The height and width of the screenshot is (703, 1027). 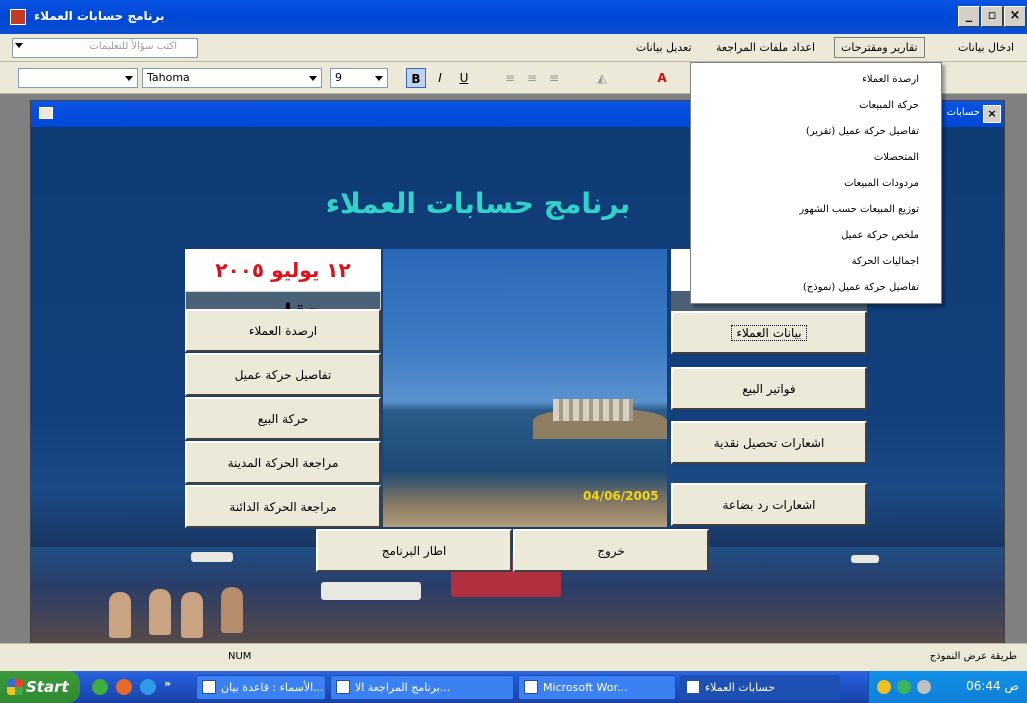 I want to click on underline-button: U, so click(x=464, y=78).